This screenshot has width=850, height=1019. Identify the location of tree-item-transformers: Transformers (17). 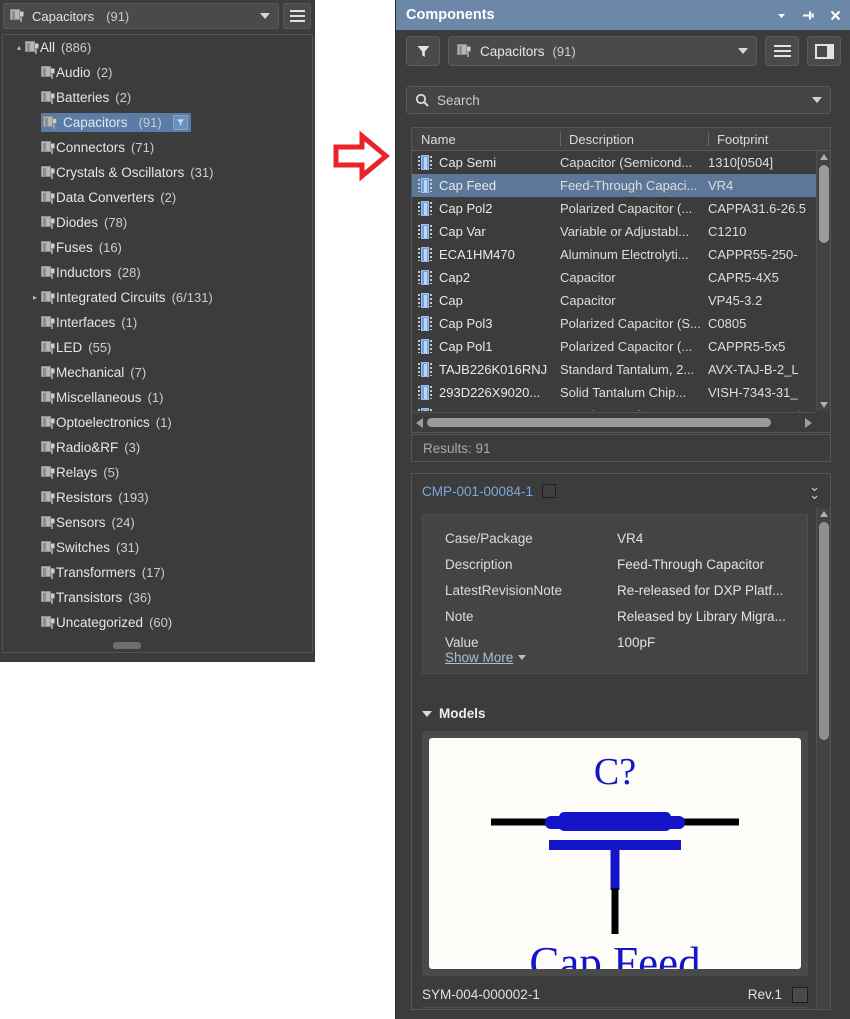
(157, 572).